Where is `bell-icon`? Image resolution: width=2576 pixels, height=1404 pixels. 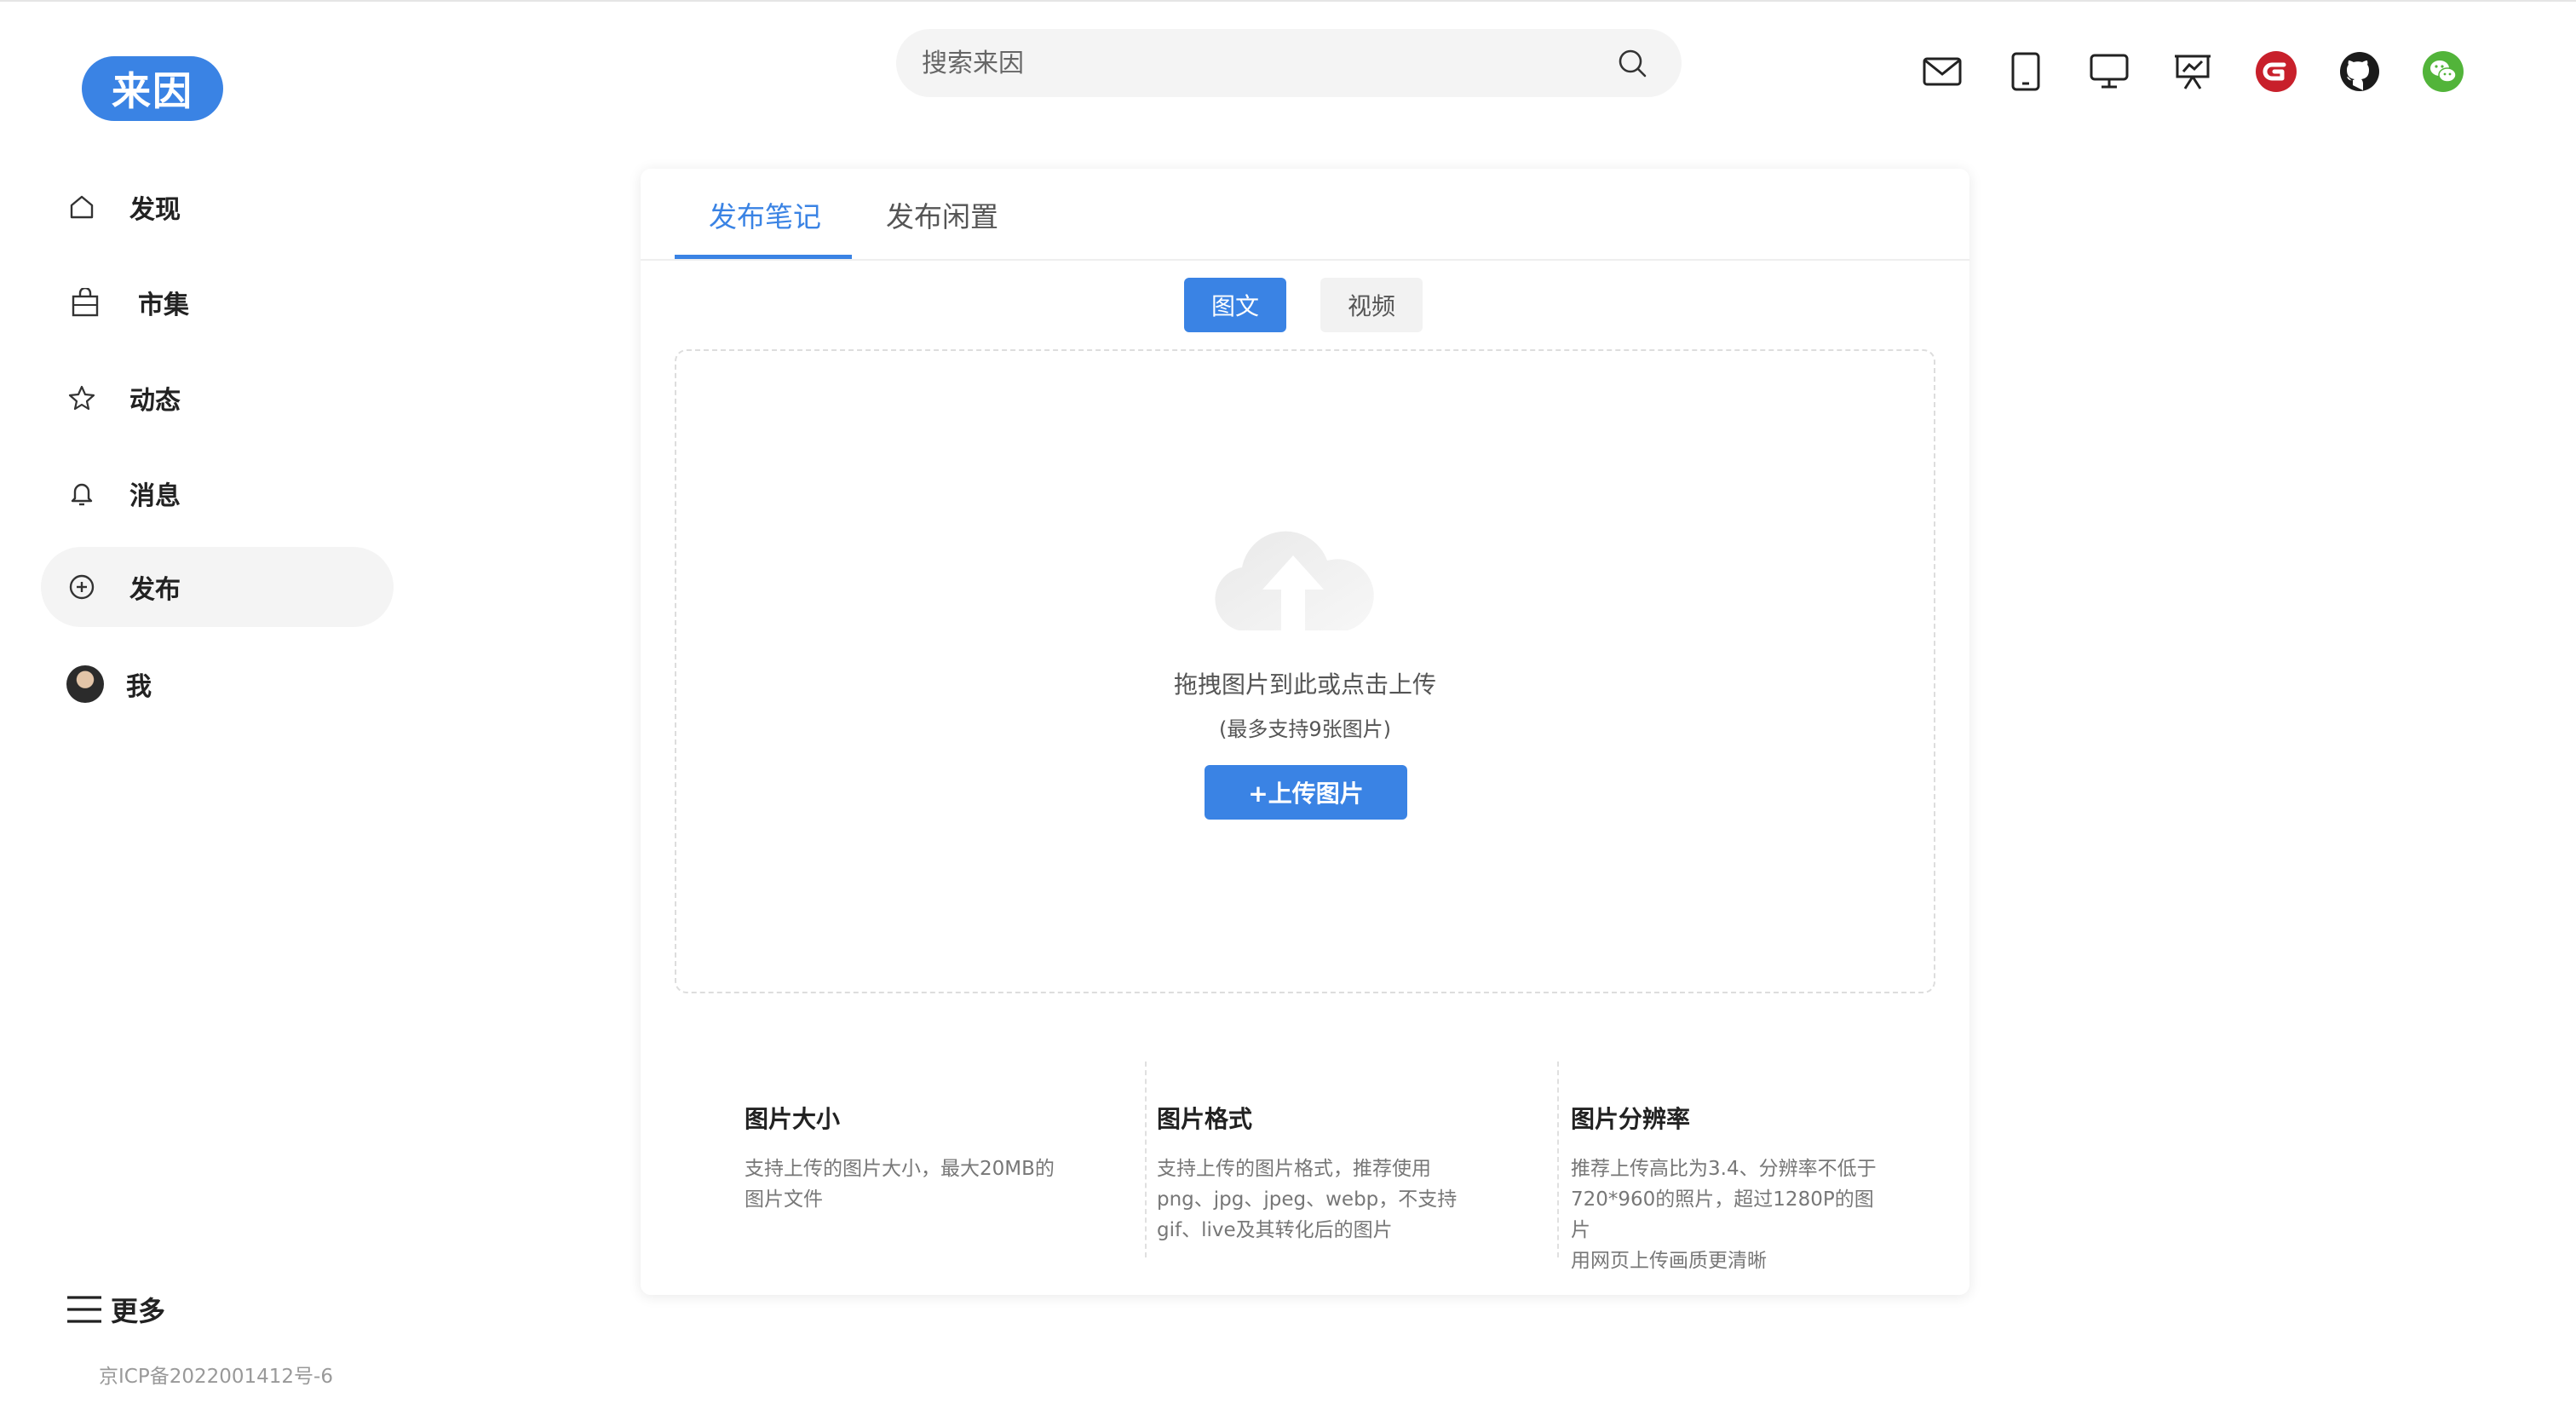 bell-icon is located at coordinates (81, 493).